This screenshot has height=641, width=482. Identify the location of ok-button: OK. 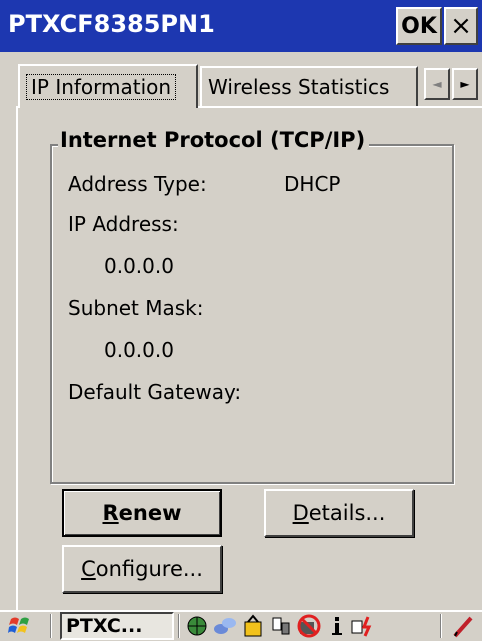
(419, 26).